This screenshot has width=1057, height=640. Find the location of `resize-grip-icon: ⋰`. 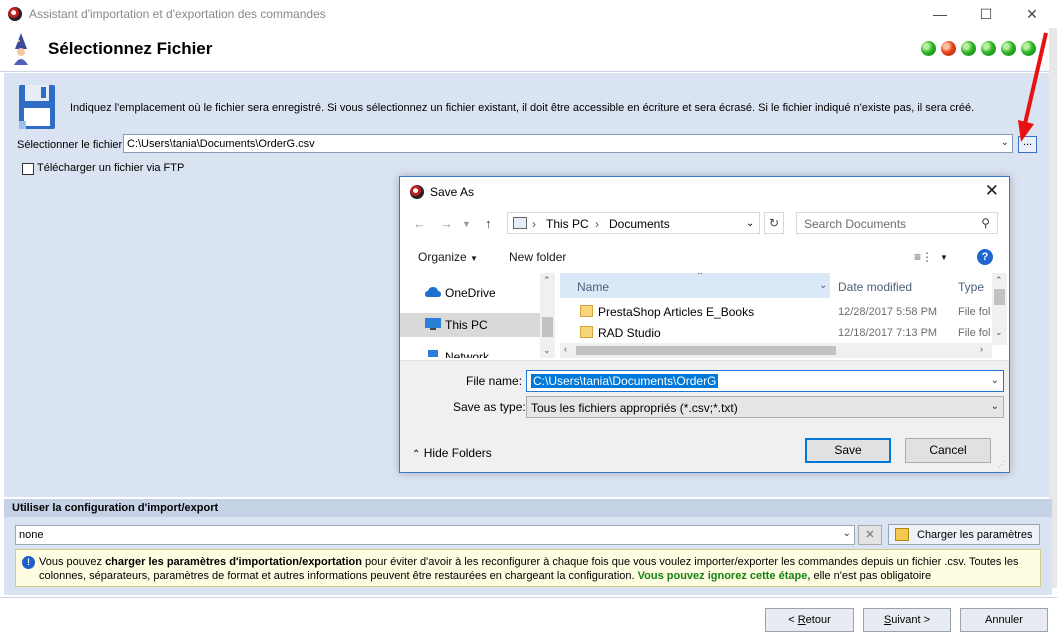

resize-grip-icon: ⋰ is located at coordinates (1002, 464).